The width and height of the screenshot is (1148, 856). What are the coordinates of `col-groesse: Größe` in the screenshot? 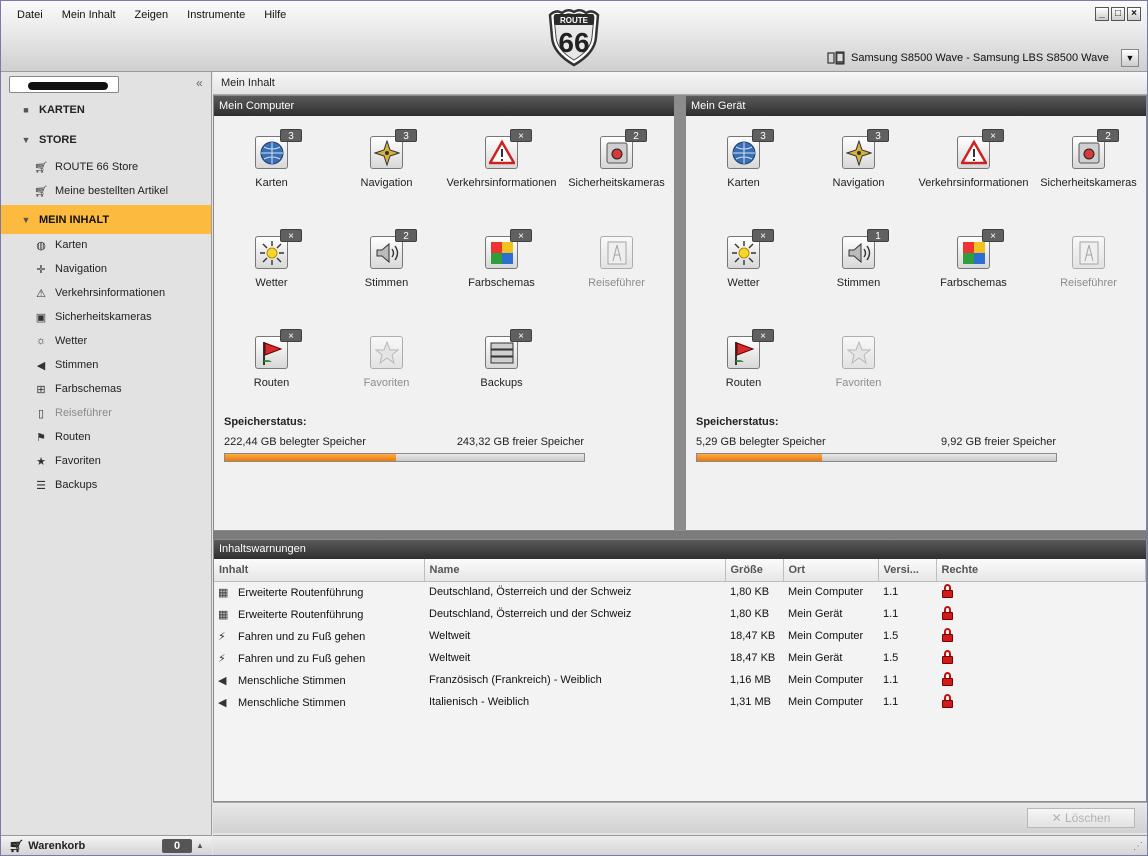 It's located at (754, 570).